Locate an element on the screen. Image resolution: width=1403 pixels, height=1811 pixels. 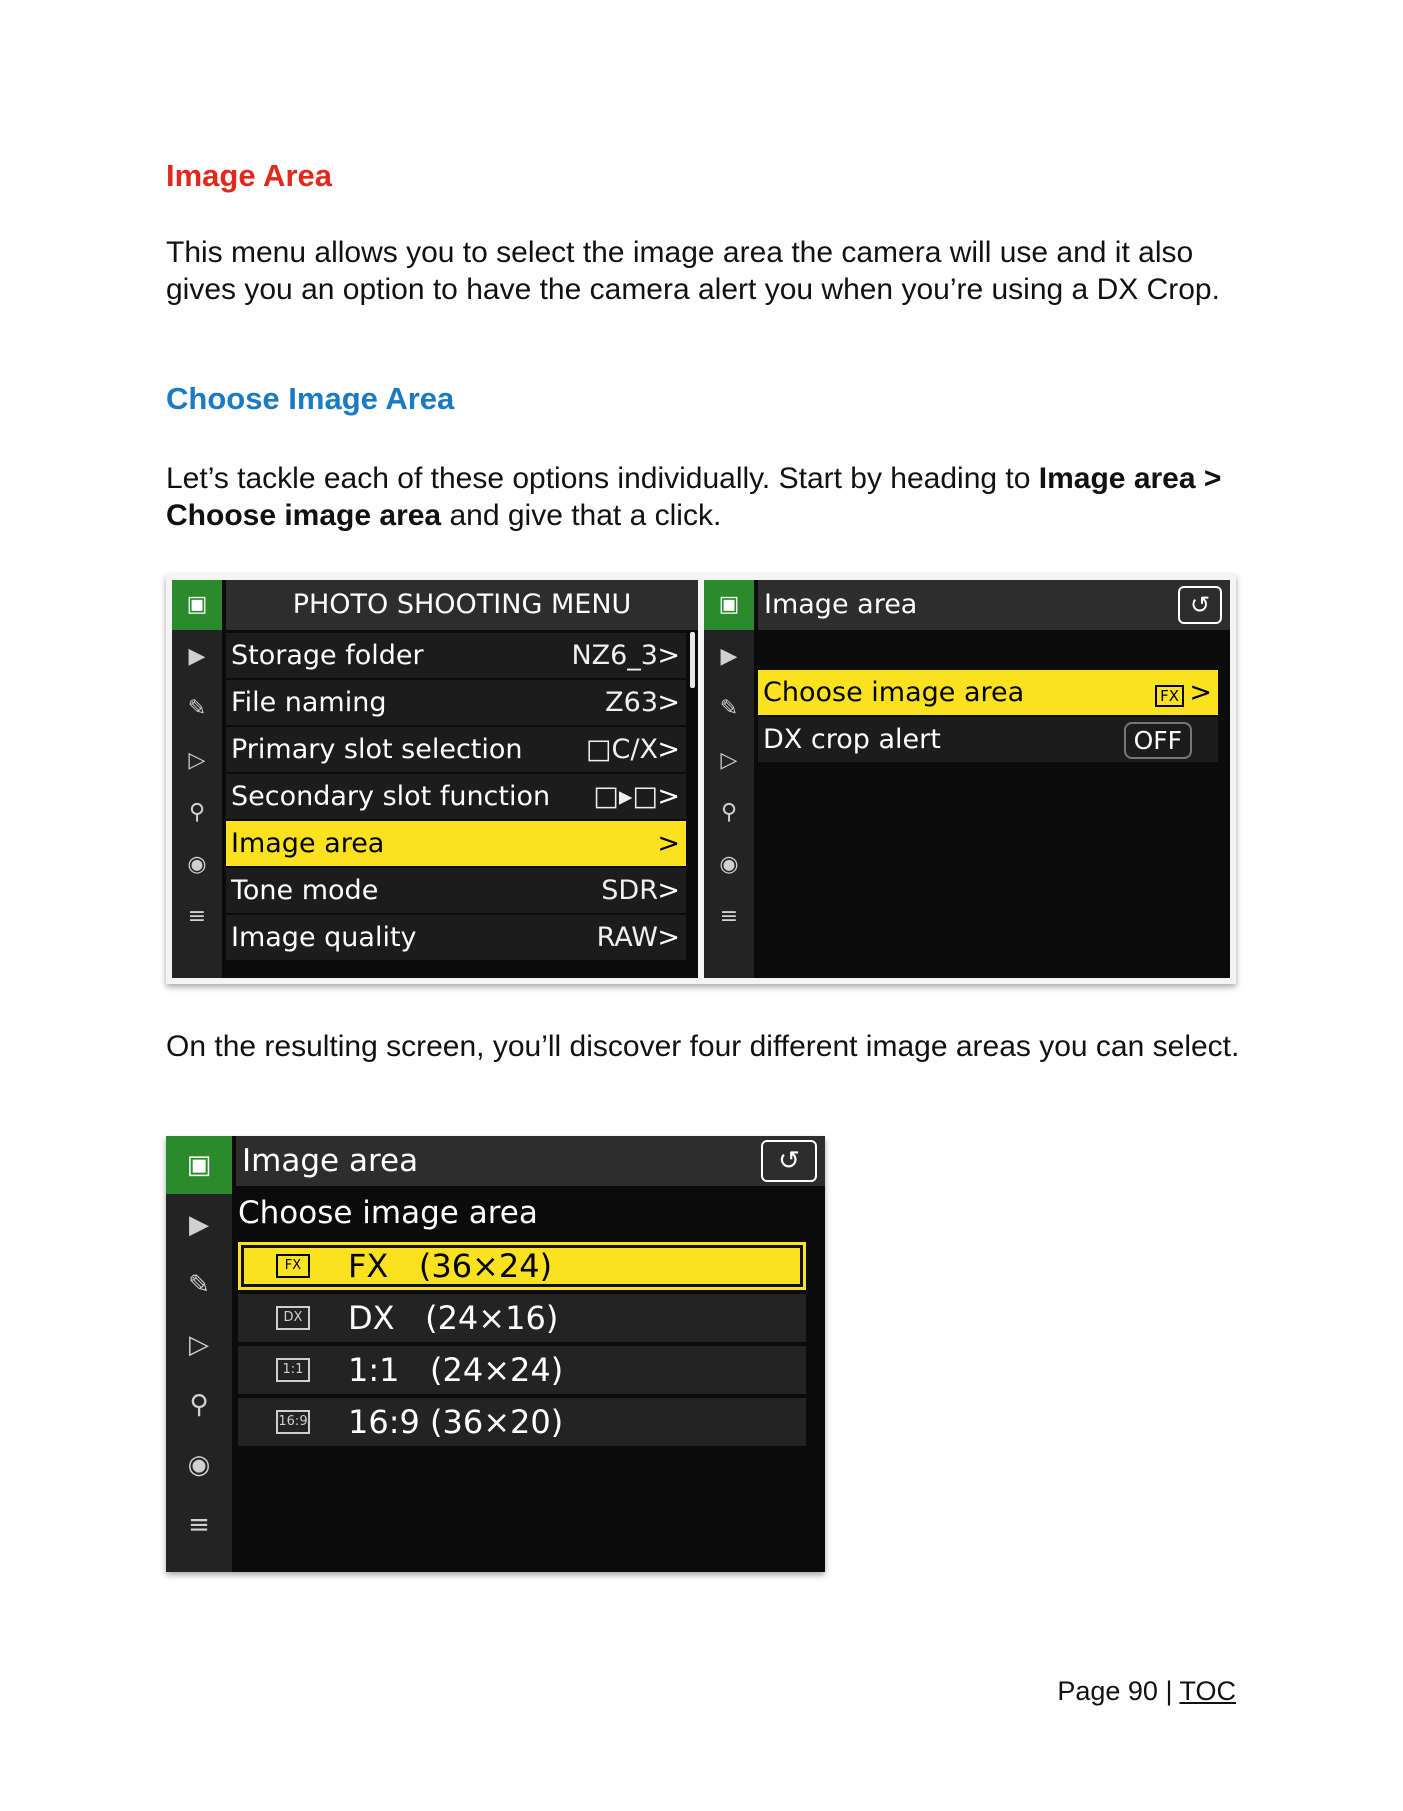
menu-item-label: Tone mode is located at coordinates (305, 890).